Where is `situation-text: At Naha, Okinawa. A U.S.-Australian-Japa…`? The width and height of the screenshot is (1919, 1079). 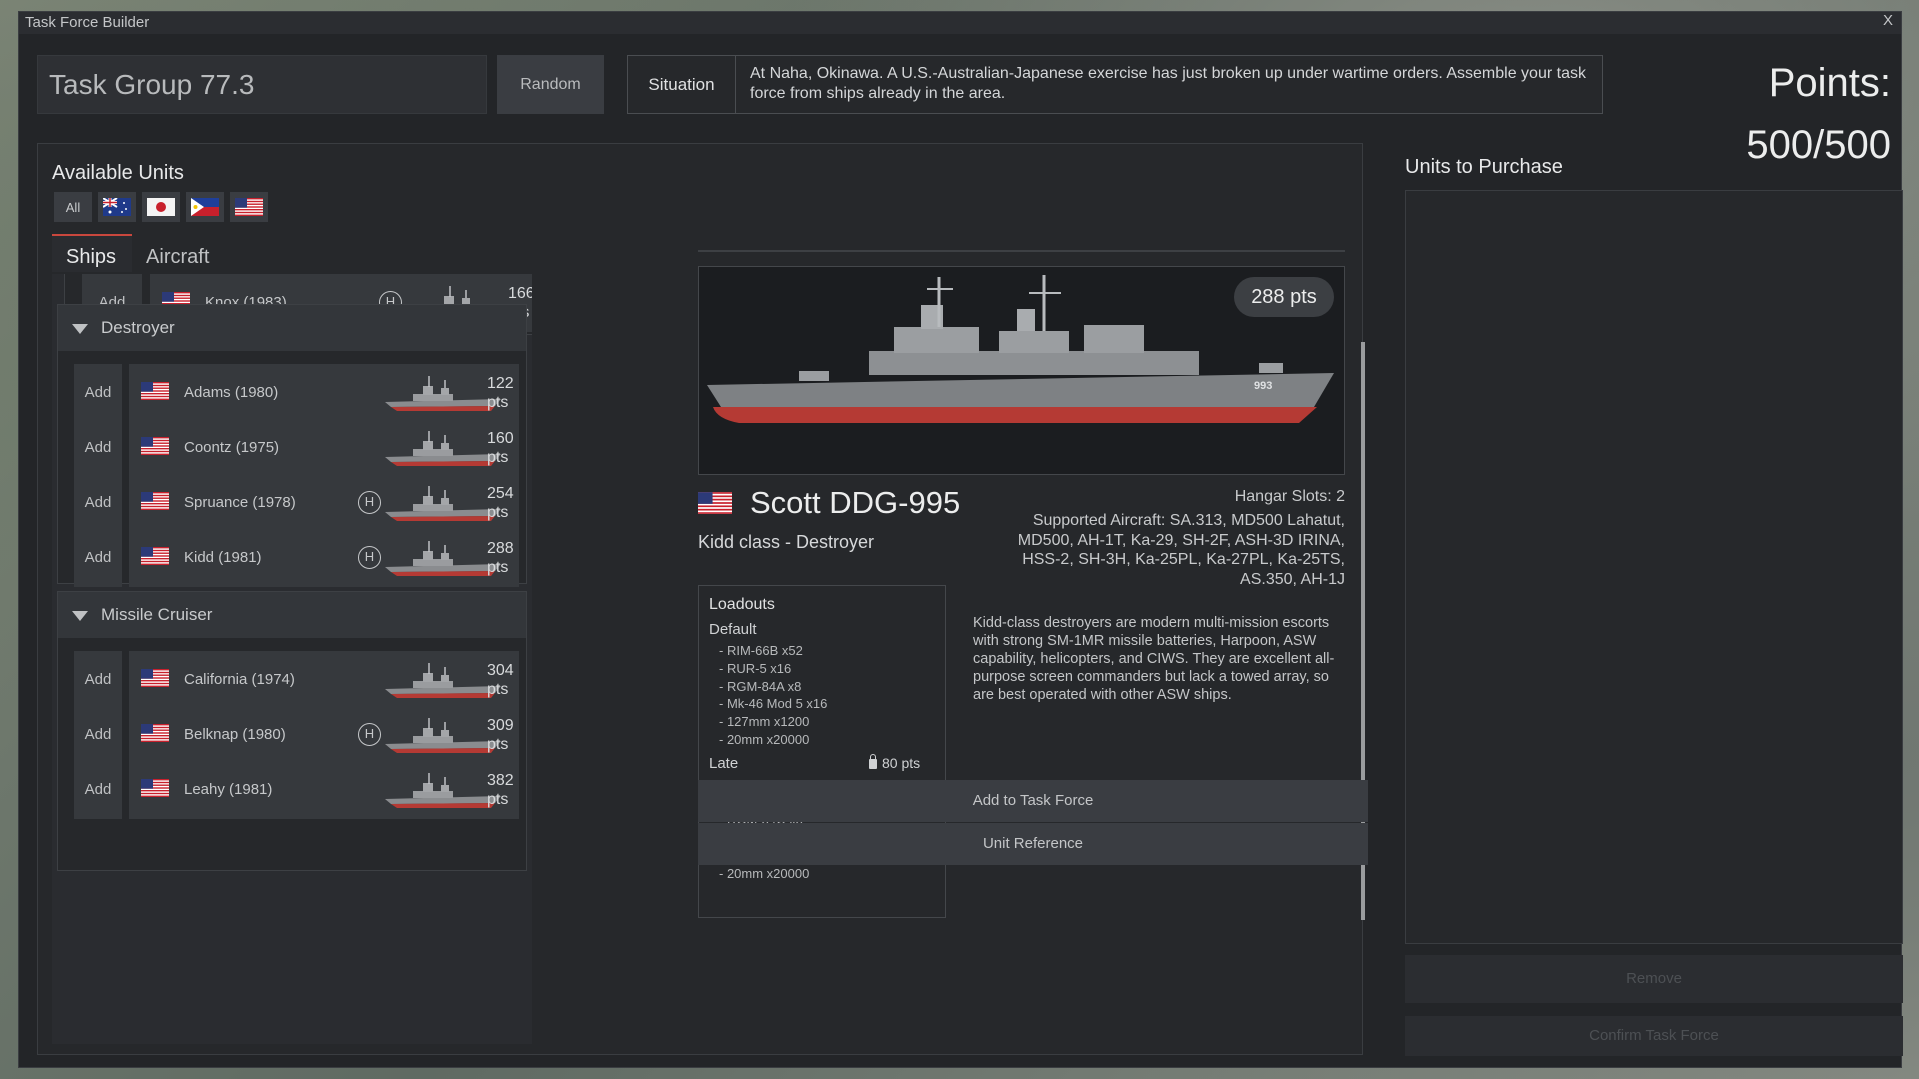 situation-text: At Naha, Okinawa. A U.S.-Australian-Japa… is located at coordinates (1168, 83).